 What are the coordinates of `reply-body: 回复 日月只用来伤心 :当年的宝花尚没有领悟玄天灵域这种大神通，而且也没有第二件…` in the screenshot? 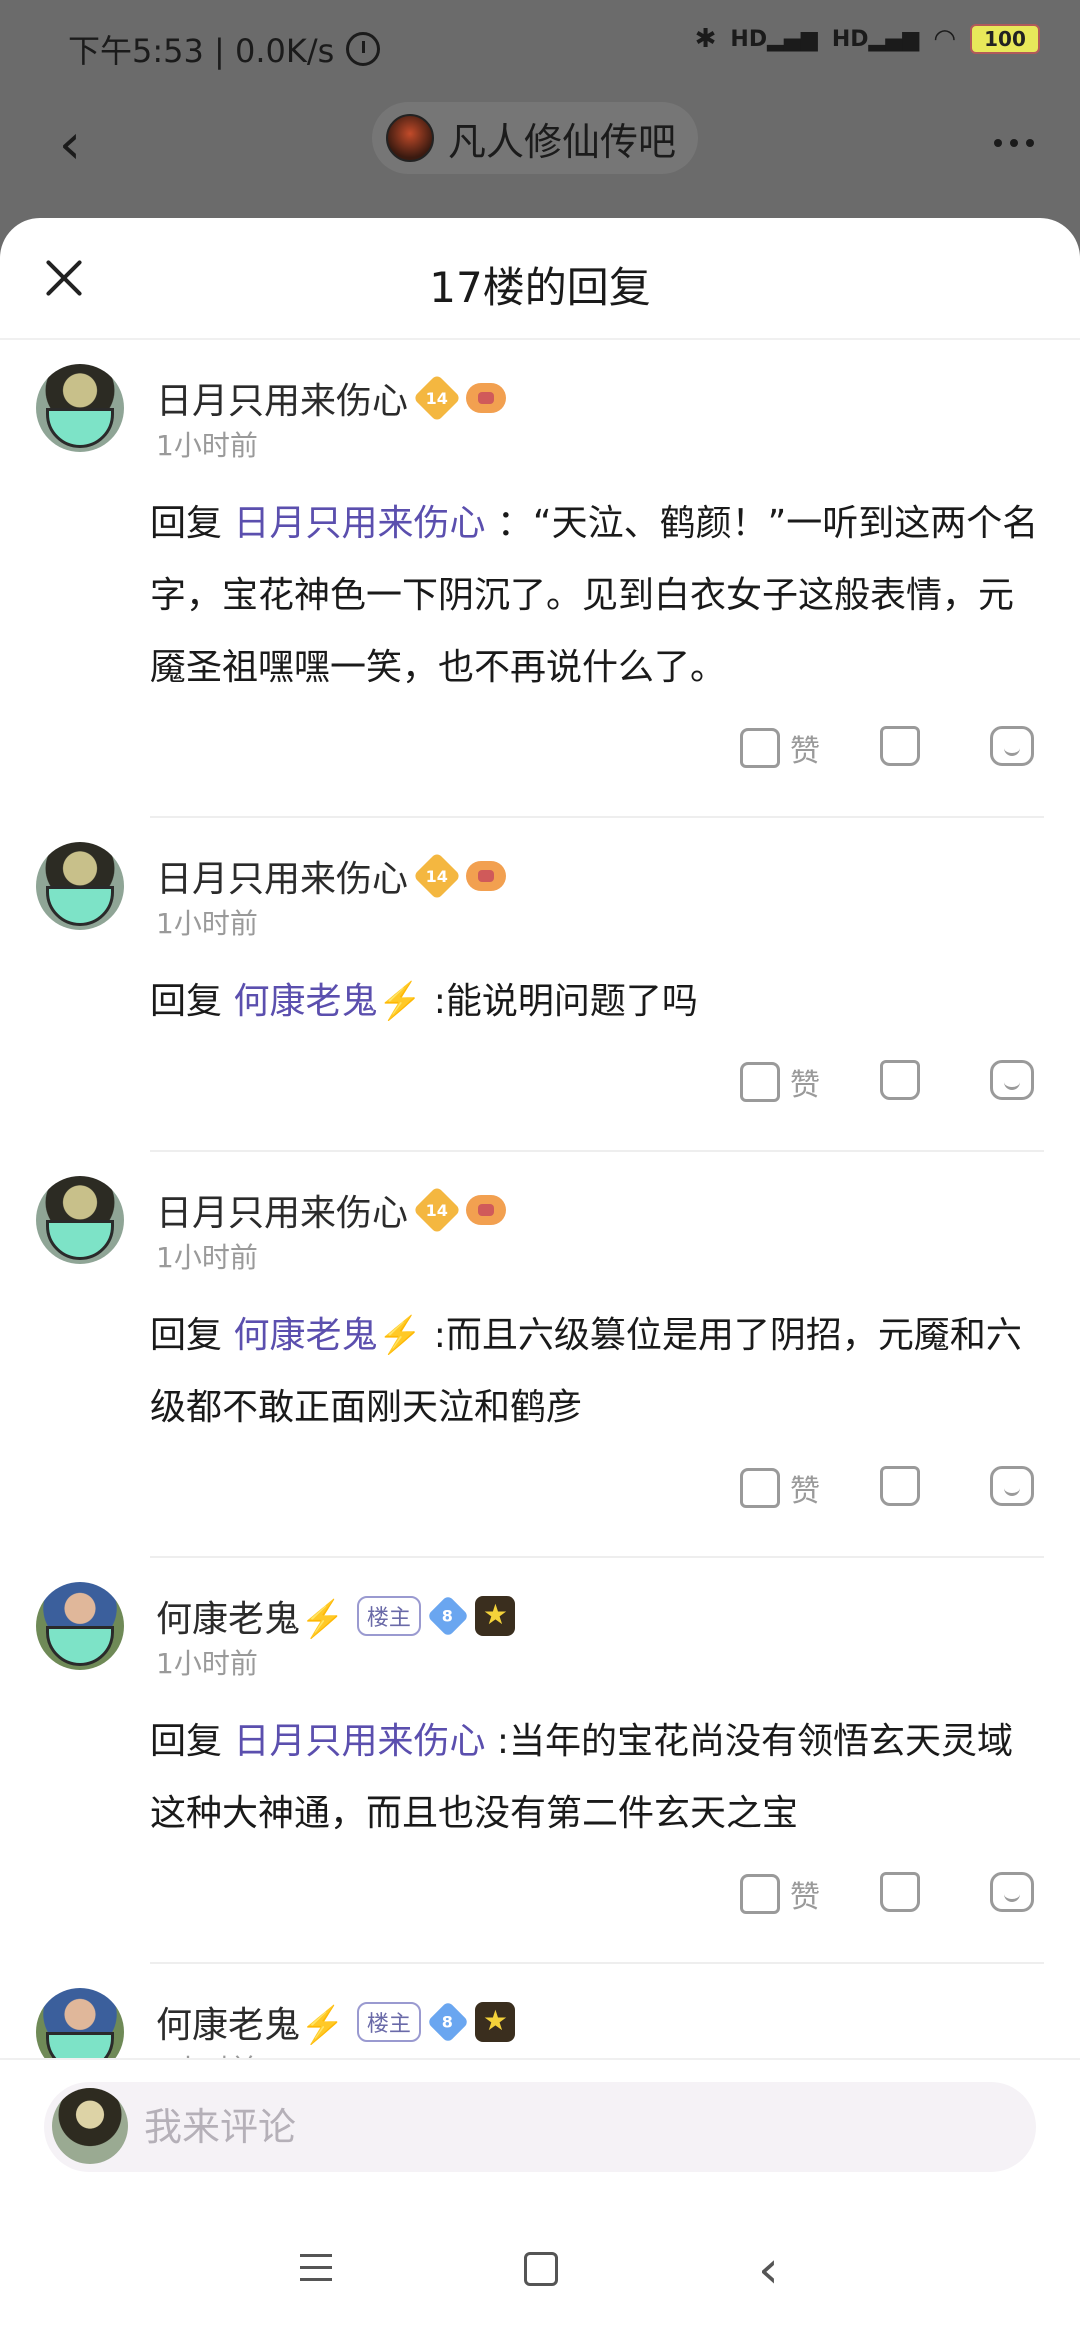 It's located at (597, 1778).